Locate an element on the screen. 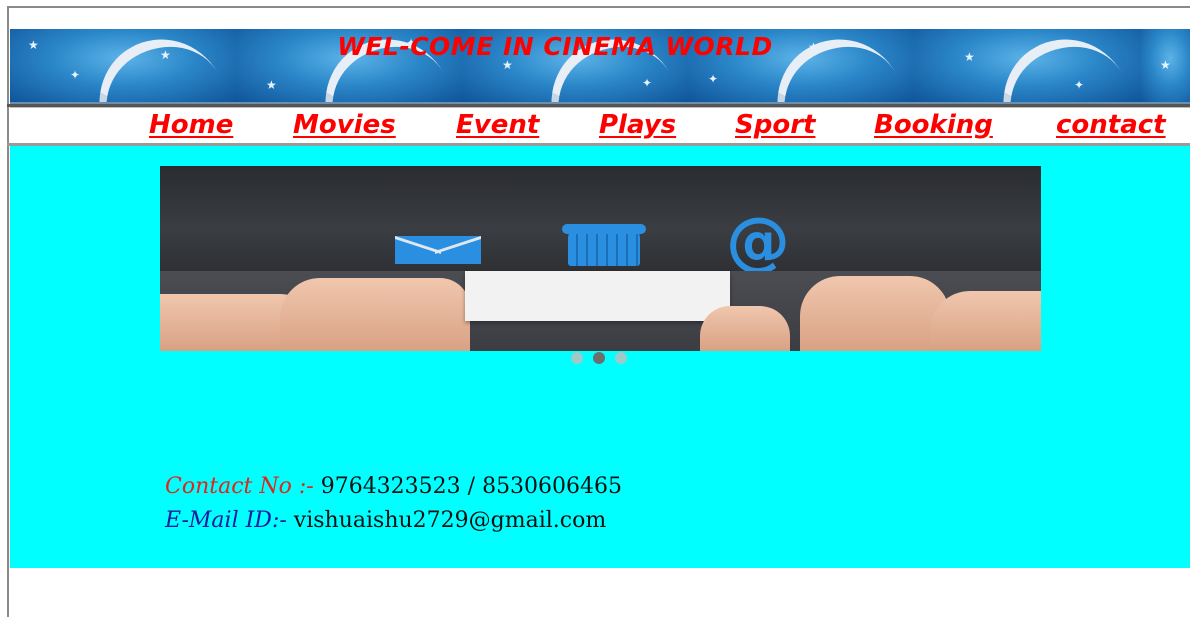 The width and height of the screenshot is (1190, 617). nav-link-booking: Booking is located at coordinates (933, 125).